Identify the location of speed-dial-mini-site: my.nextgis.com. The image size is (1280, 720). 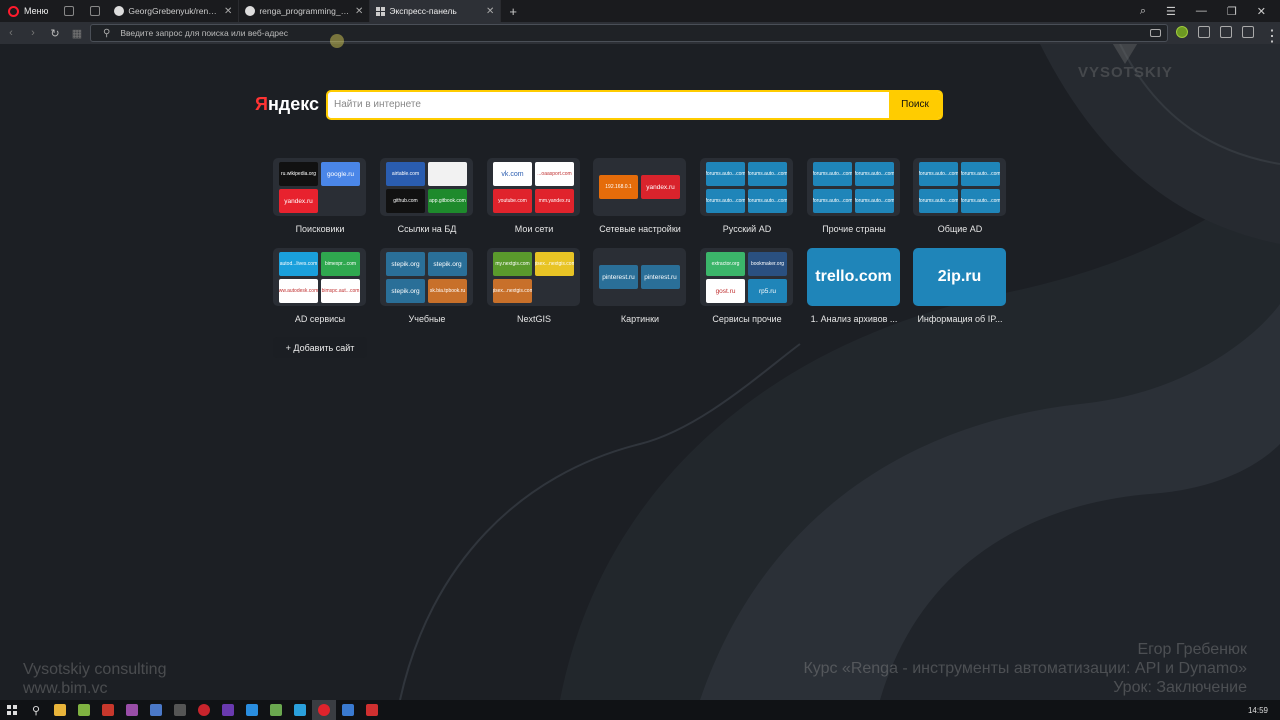
(512, 264).